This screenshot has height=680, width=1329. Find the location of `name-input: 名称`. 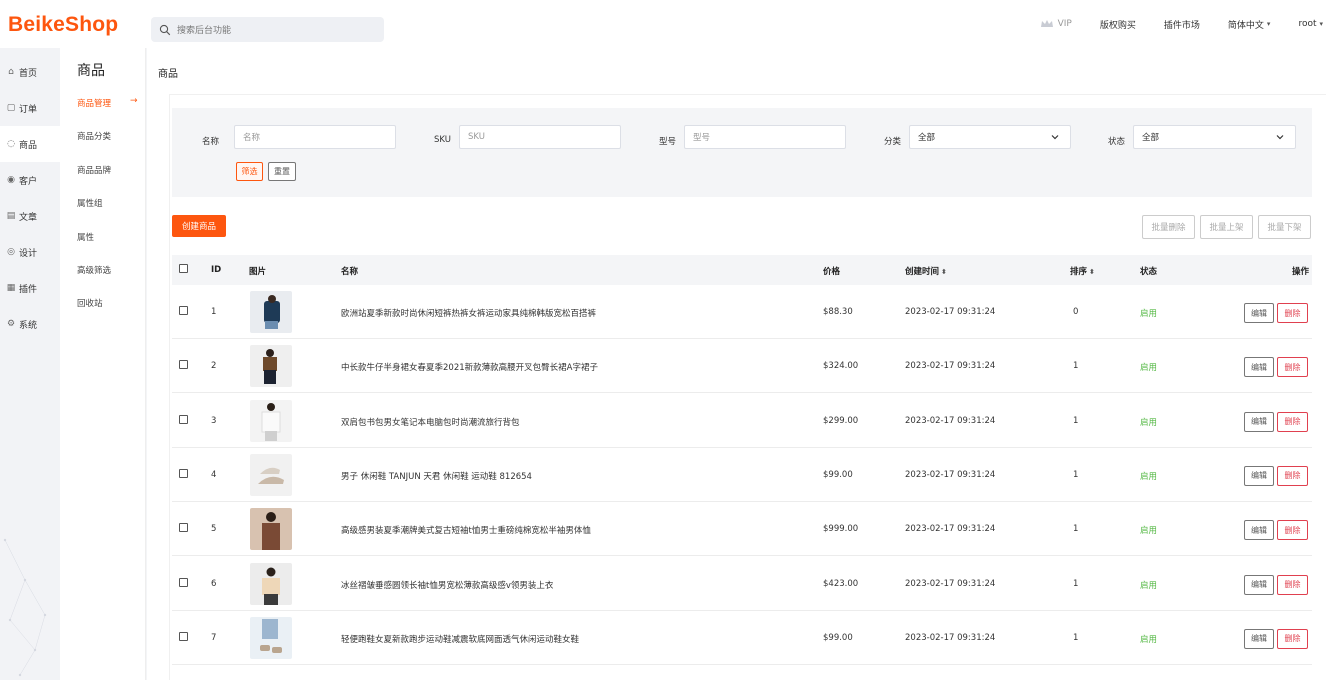

name-input: 名称 is located at coordinates (315, 137).